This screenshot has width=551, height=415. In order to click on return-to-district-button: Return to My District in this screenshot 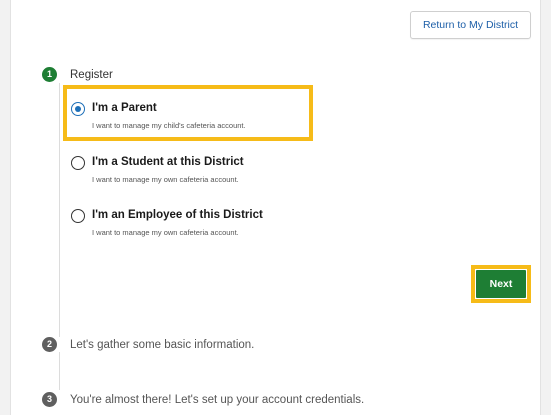, I will do `click(470, 25)`.